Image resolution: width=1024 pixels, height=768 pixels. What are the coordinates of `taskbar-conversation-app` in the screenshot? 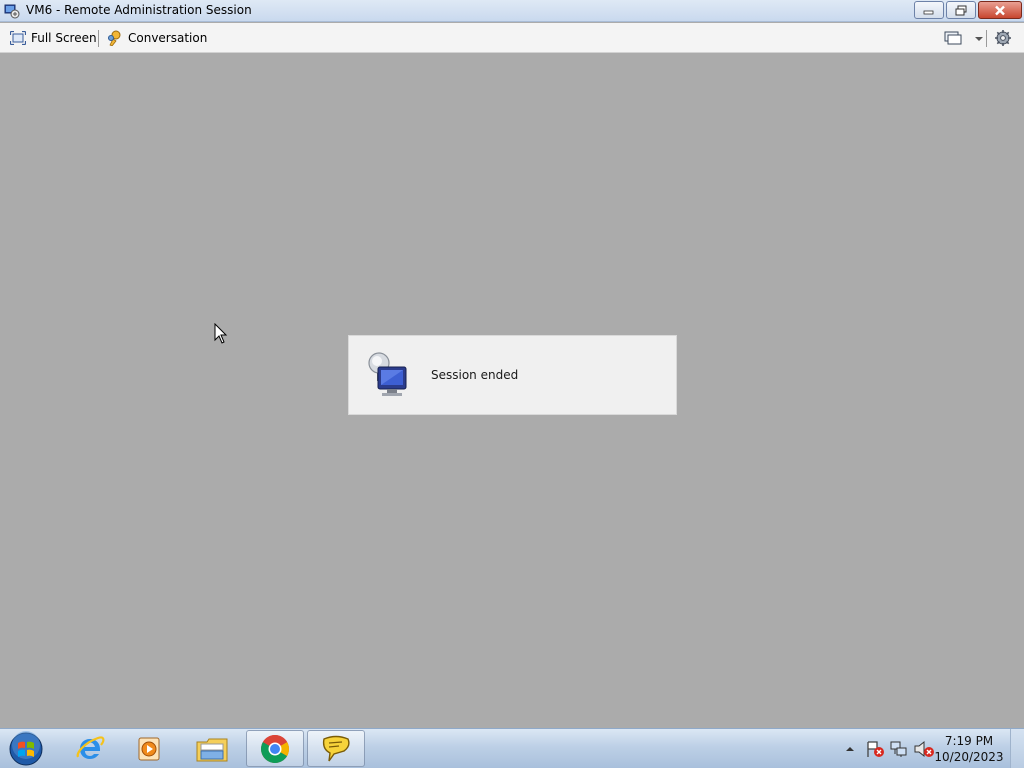 It's located at (336, 748).